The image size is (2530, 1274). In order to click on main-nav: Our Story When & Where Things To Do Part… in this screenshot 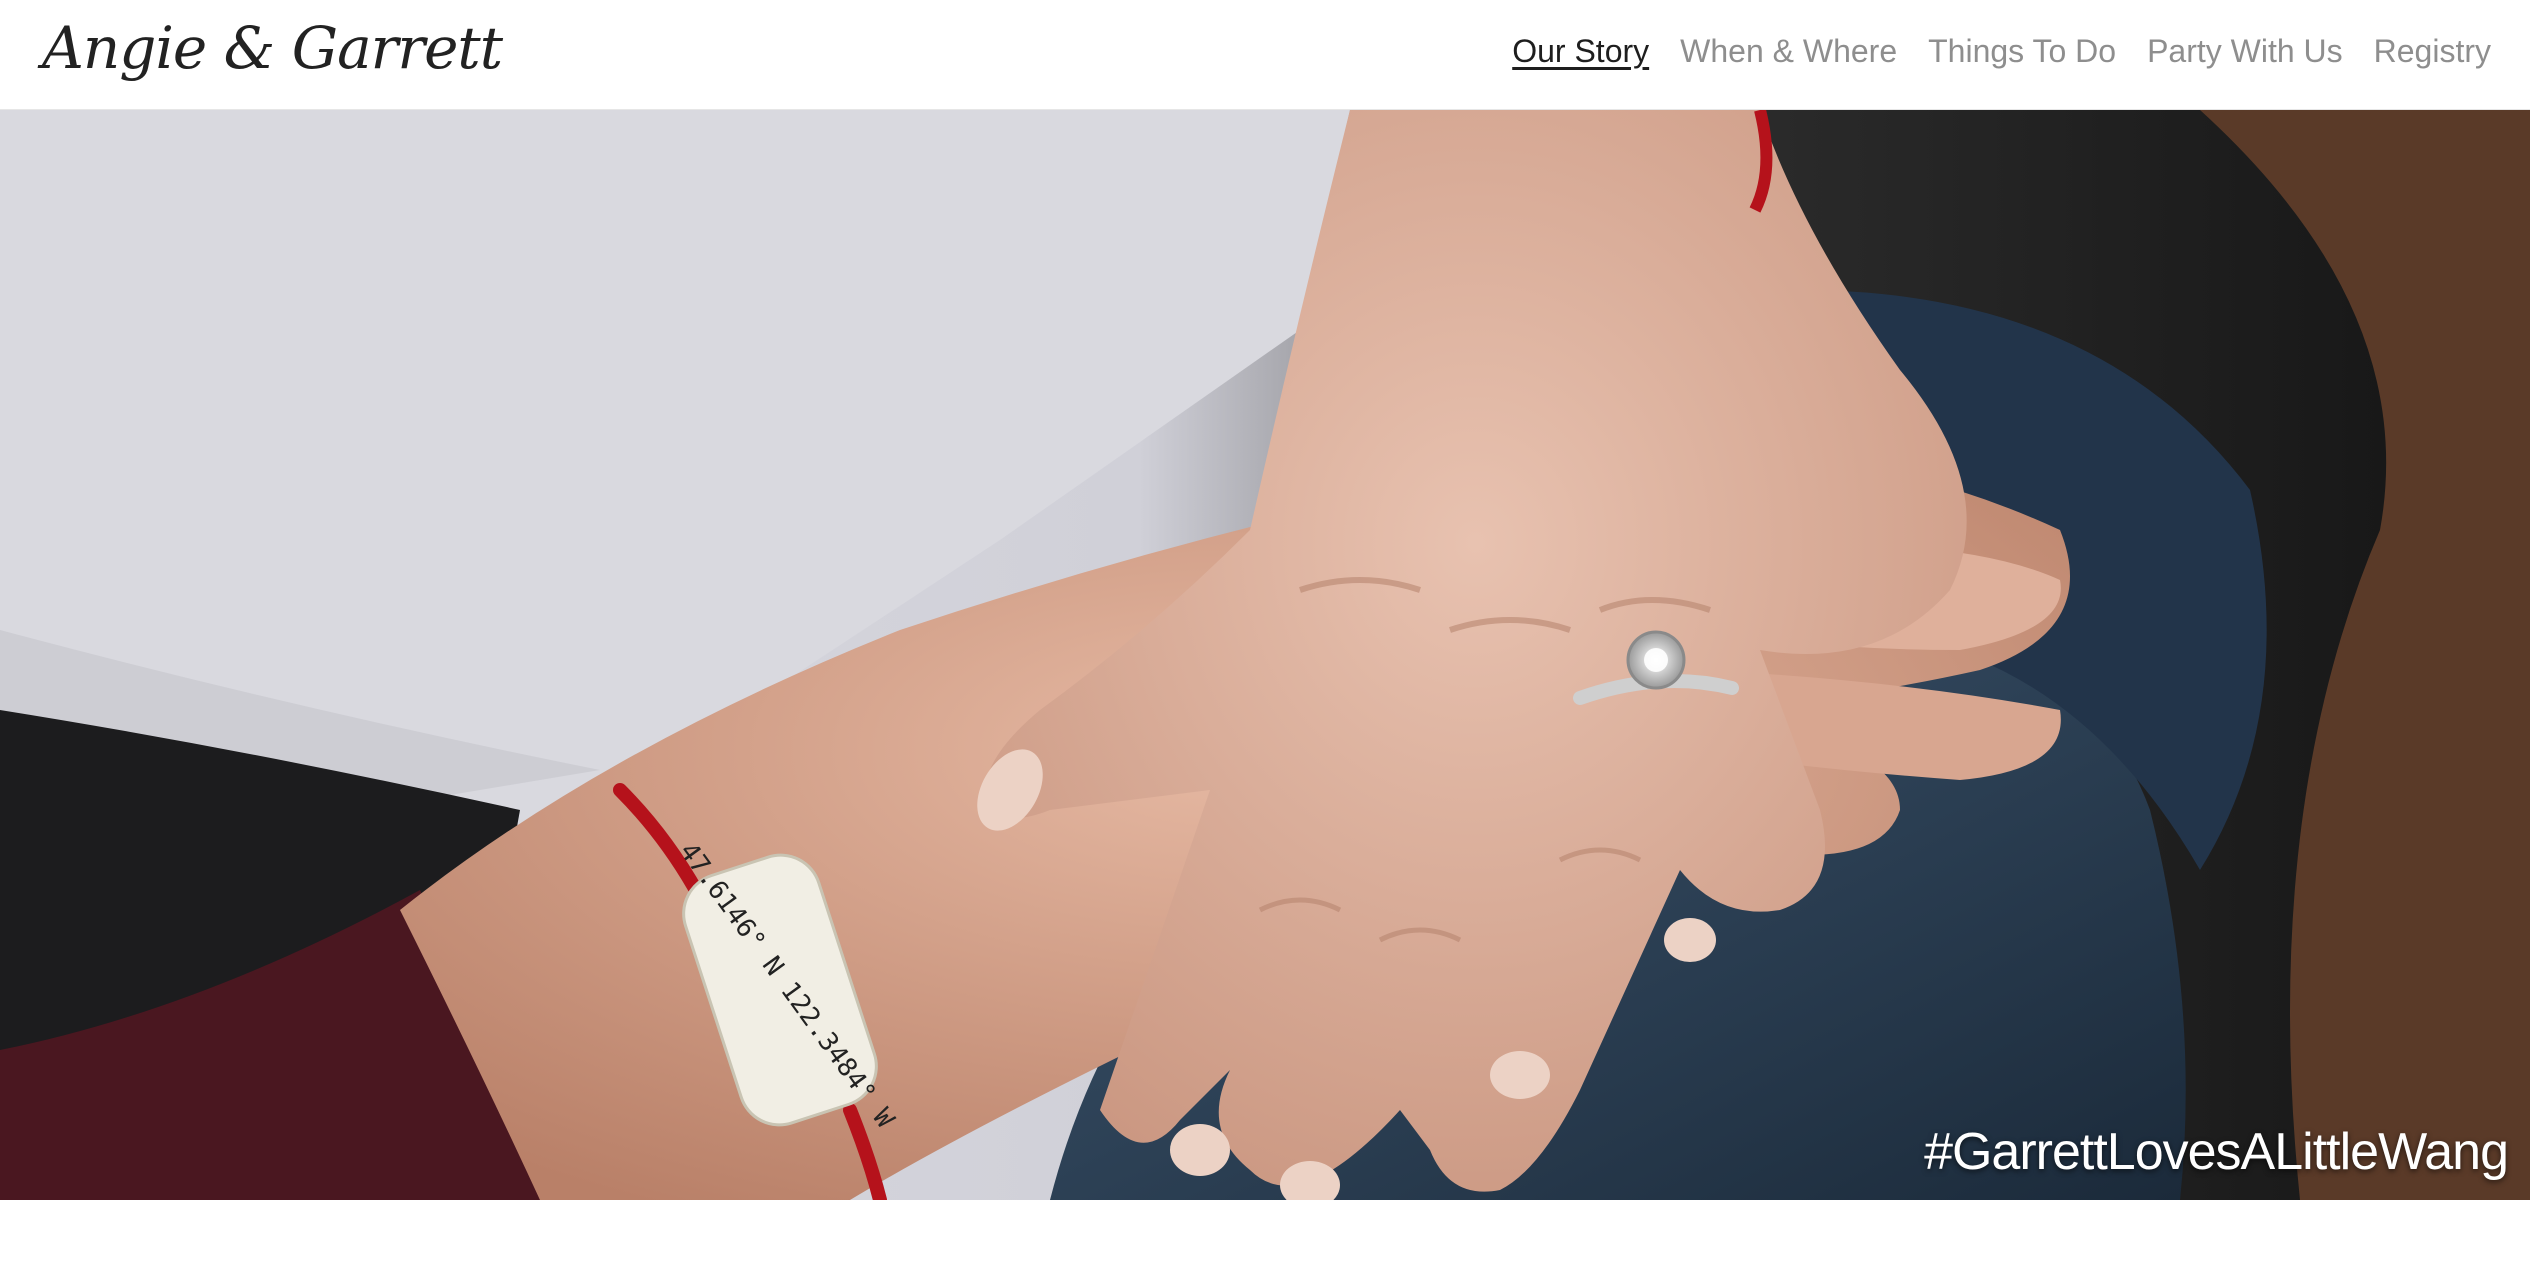, I will do `click(2001, 51)`.